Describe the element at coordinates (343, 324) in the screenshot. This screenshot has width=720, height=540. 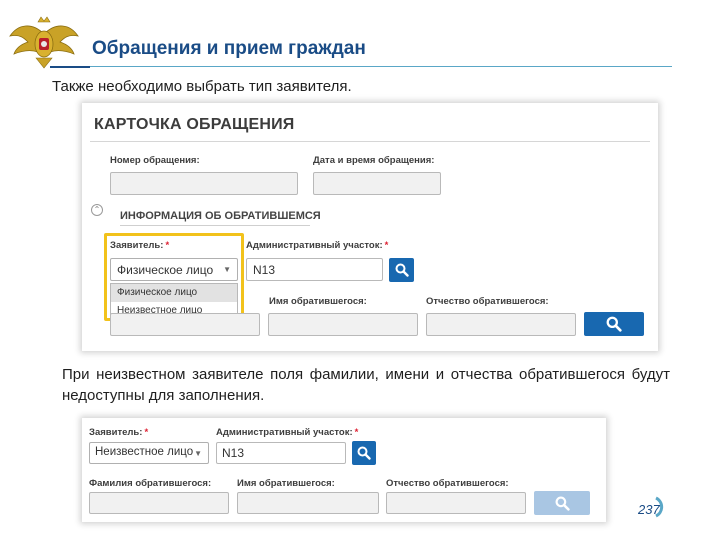
I see `first-name-field` at that location.